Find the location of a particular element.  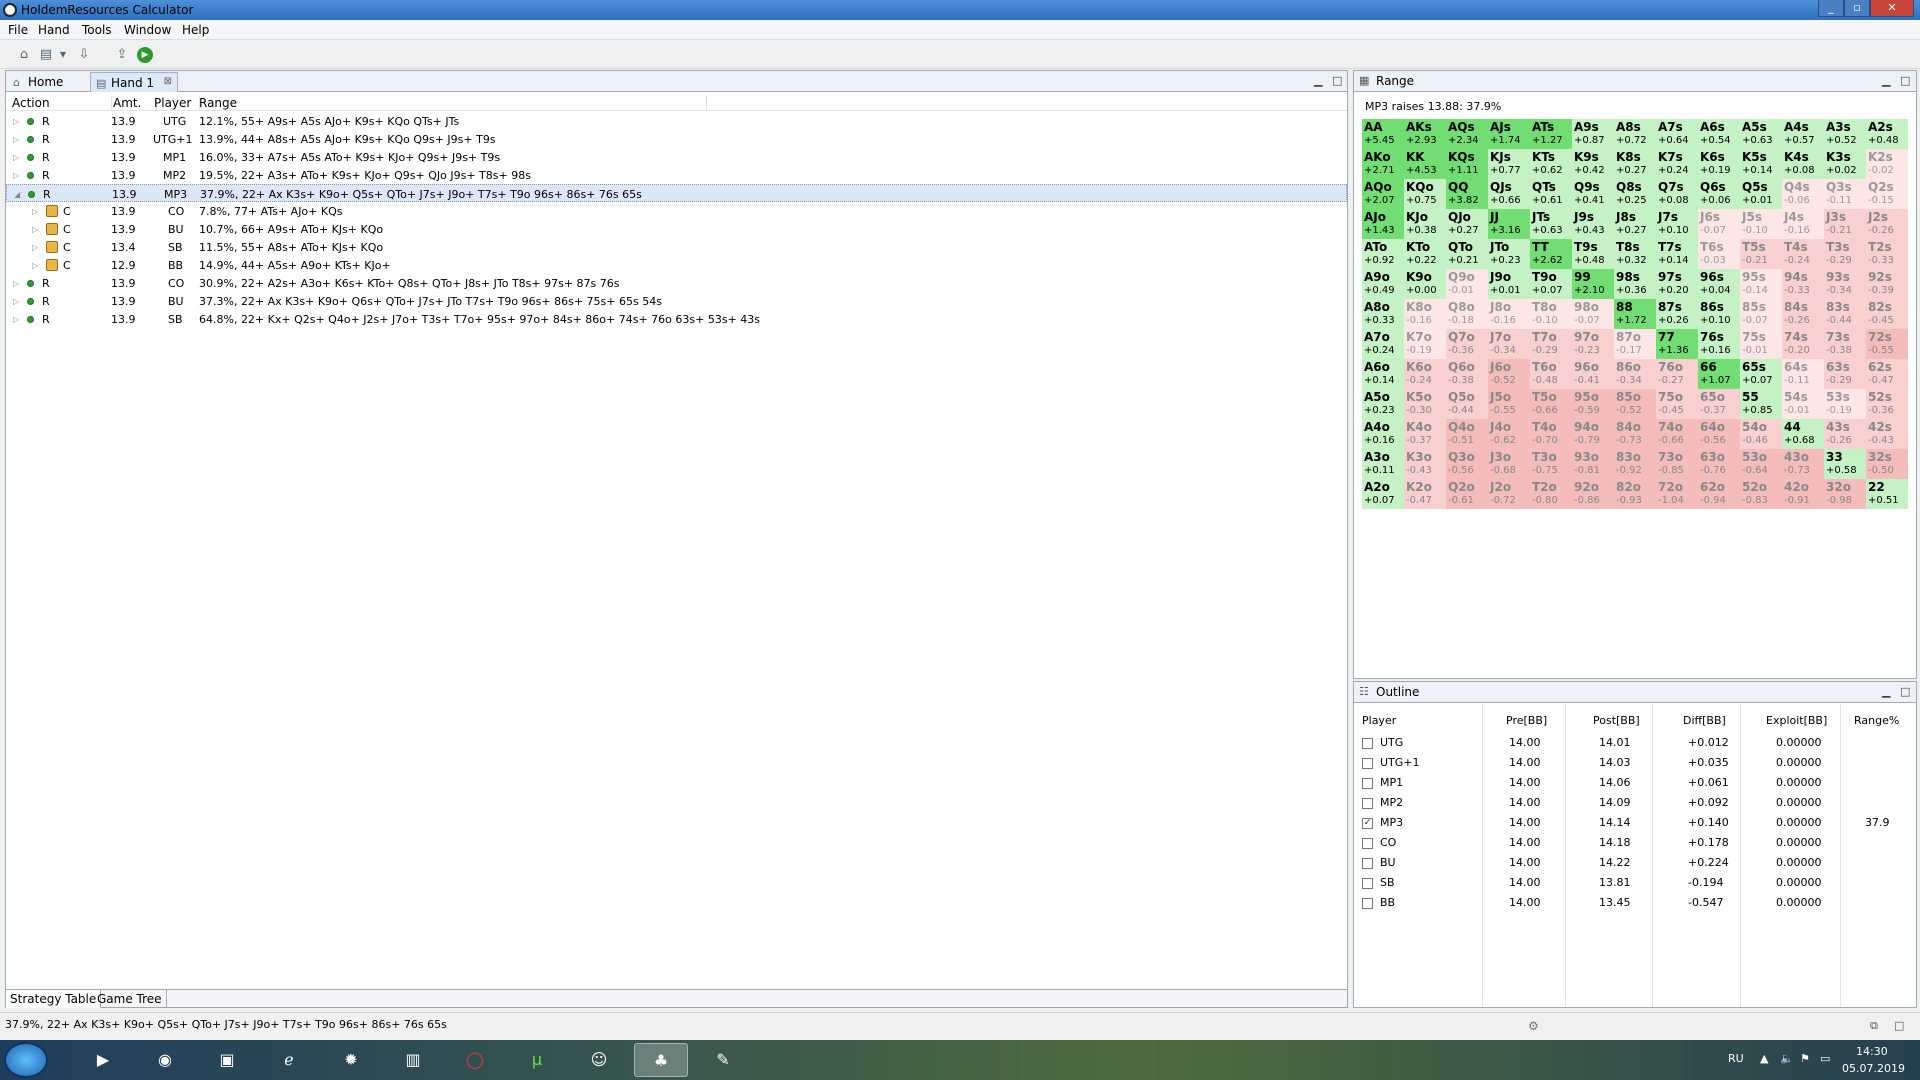

minimize-pane-icon: ▁ is located at coordinates (1886, 691).